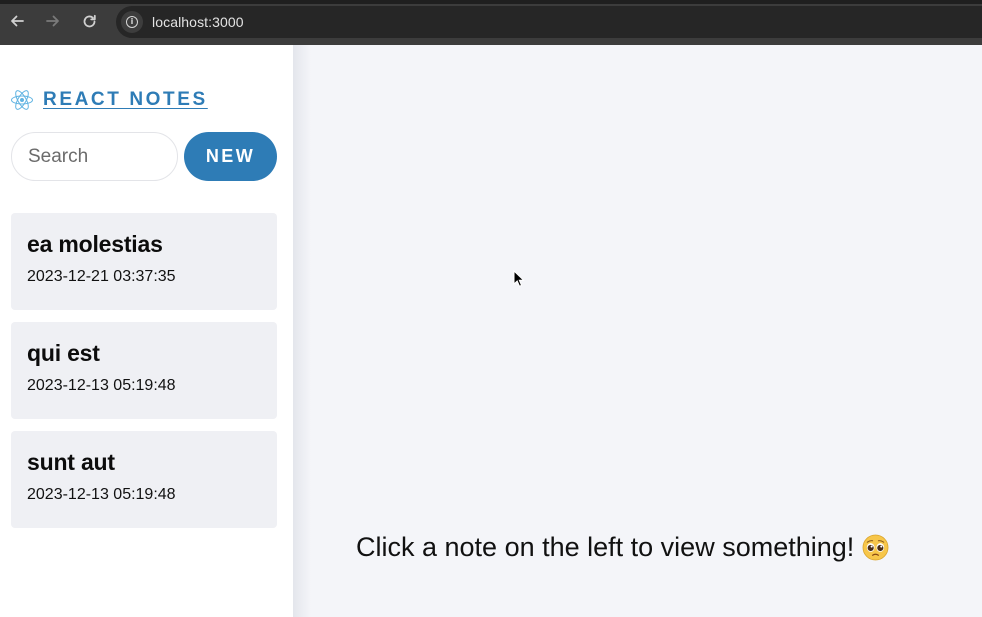  I want to click on note-date: 2023-12-21 03:37:35, so click(101, 276).